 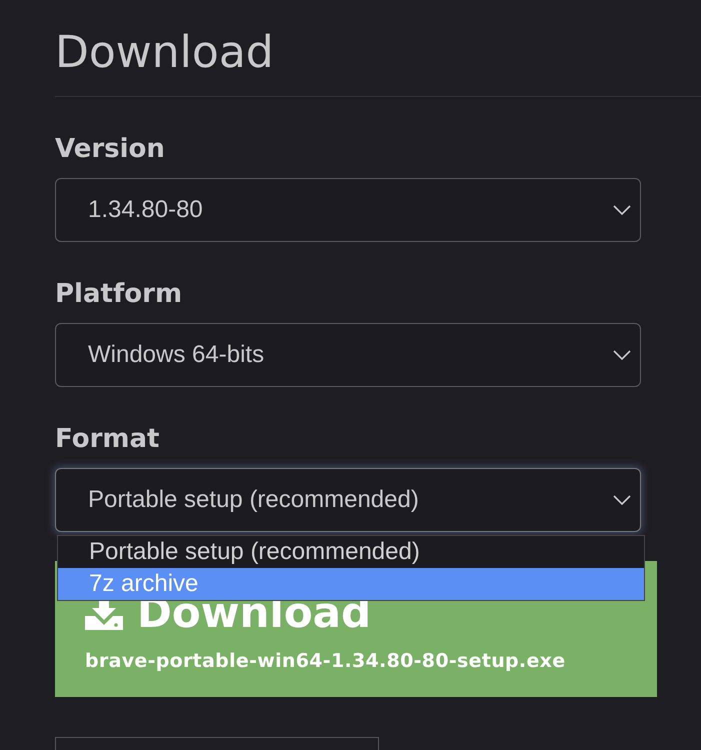 What do you see at coordinates (164, 52) in the screenshot?
I see `page-heading: Download` at bounding box center [164, 52].